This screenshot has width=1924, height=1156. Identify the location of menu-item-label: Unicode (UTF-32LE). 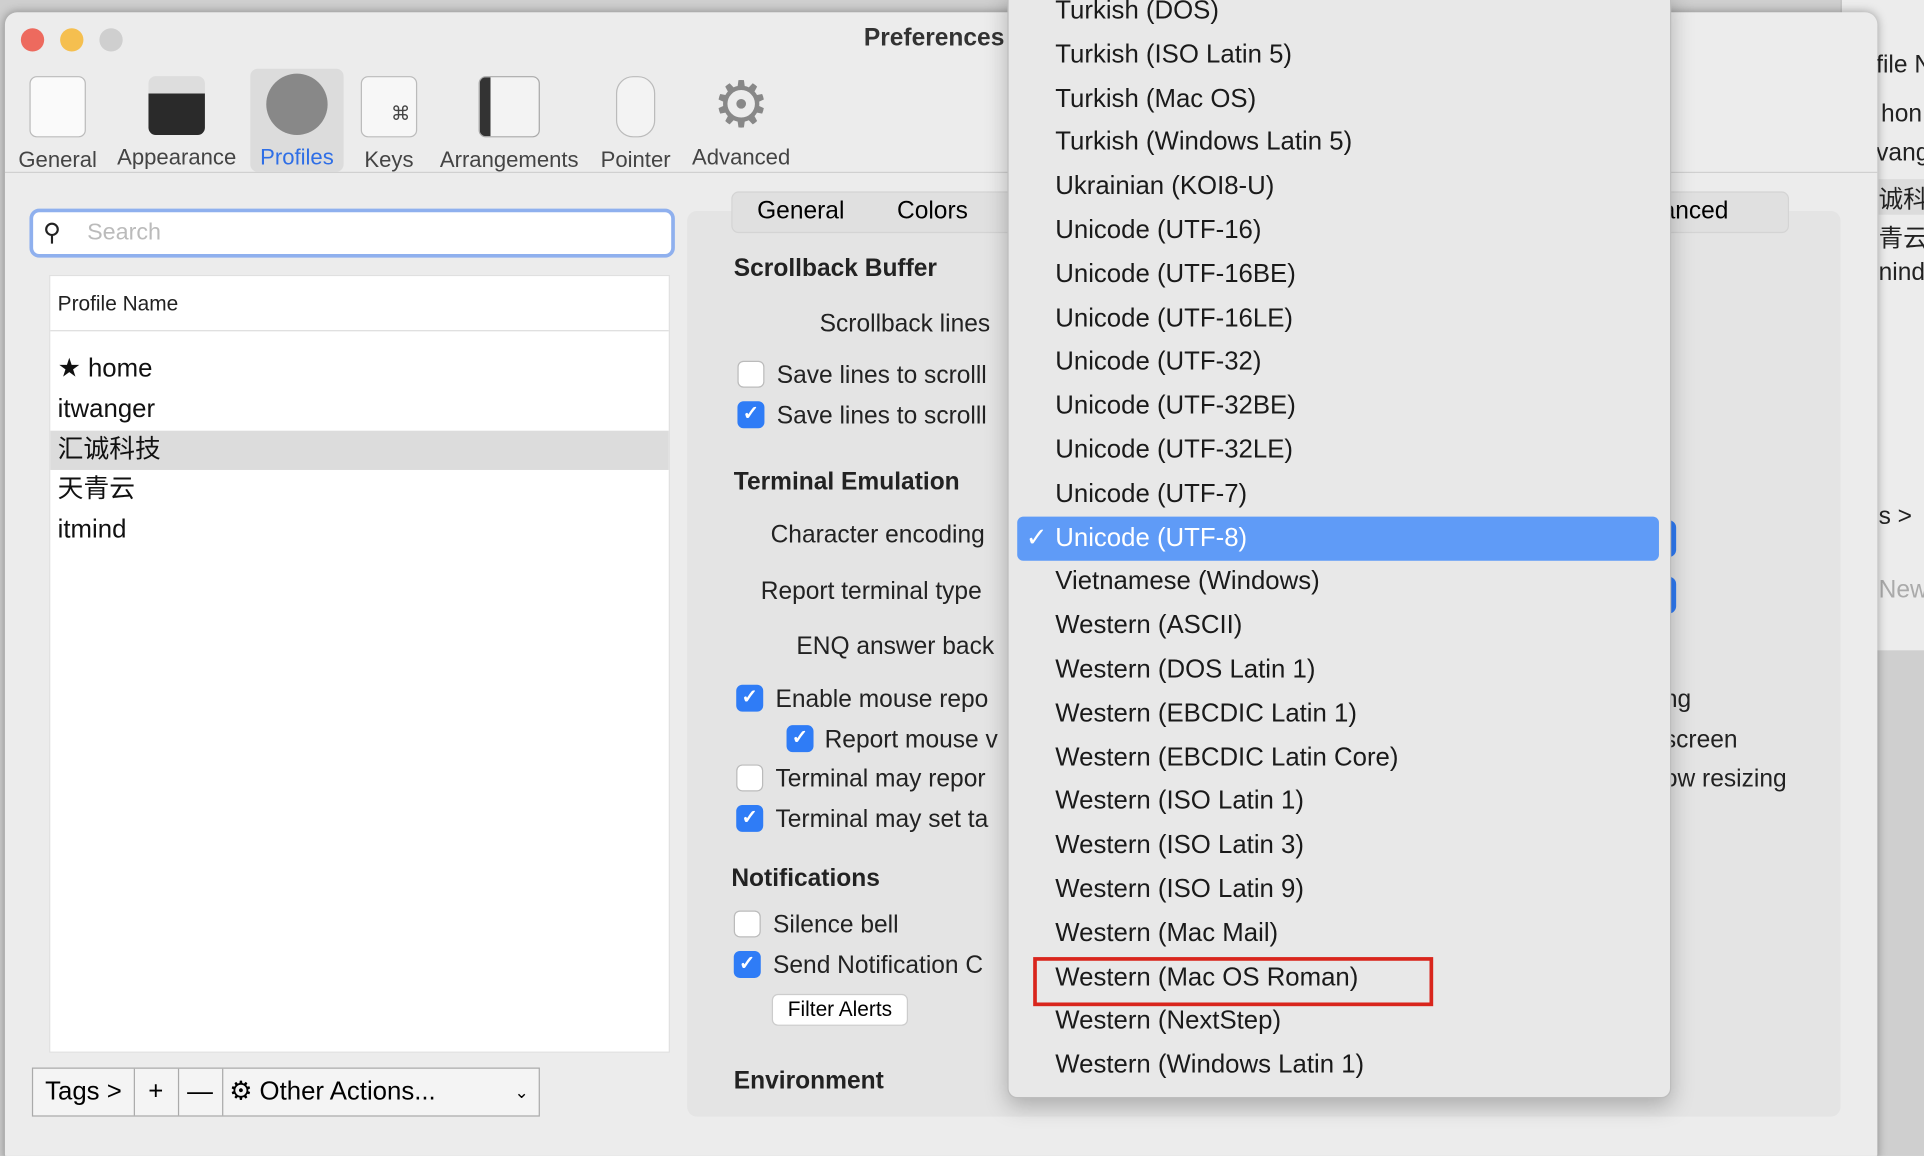
(1174, 449).